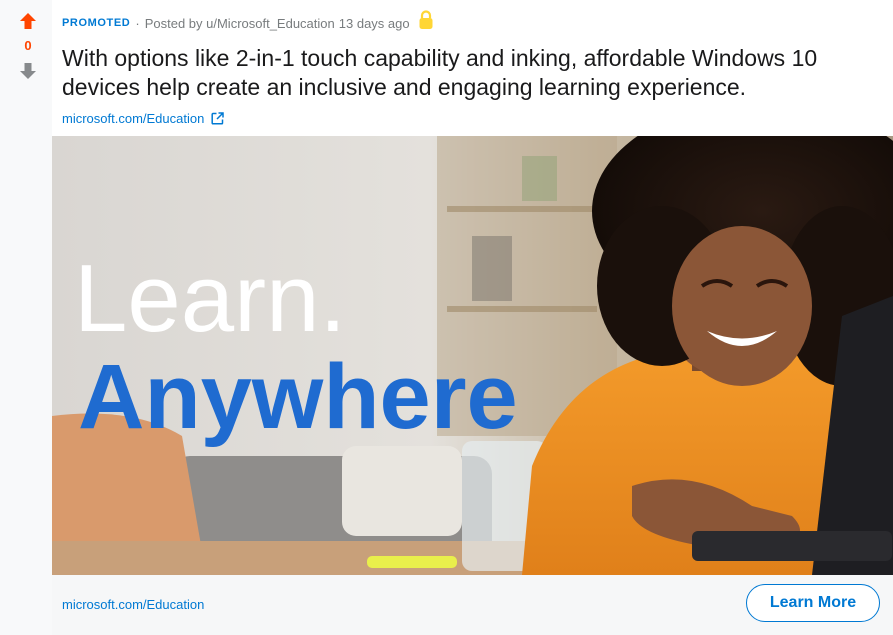  I want to click on post-domain-link: microsoft.com/Education, so click(143, 118).